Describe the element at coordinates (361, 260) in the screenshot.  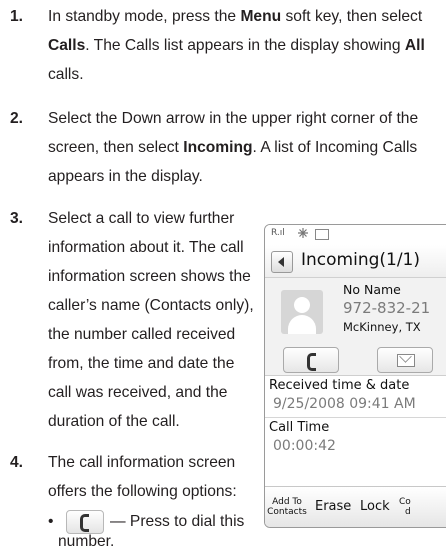
I see `screen-title: Incoming(1/1)` at that location.